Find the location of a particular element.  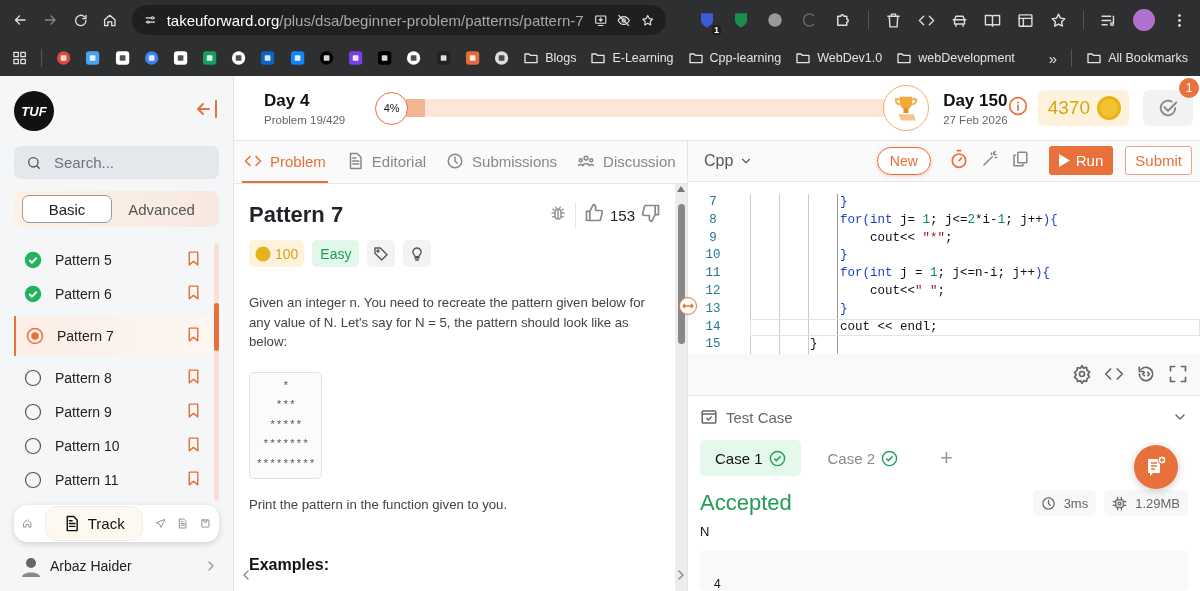

bookmark-folder: Blogs is located at coordinates (550, 58).